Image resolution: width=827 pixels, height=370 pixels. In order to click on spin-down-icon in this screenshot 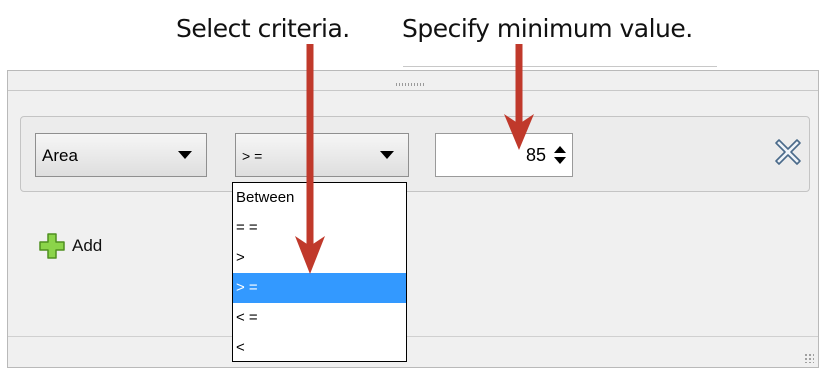, I will do `click(560, 160)`.